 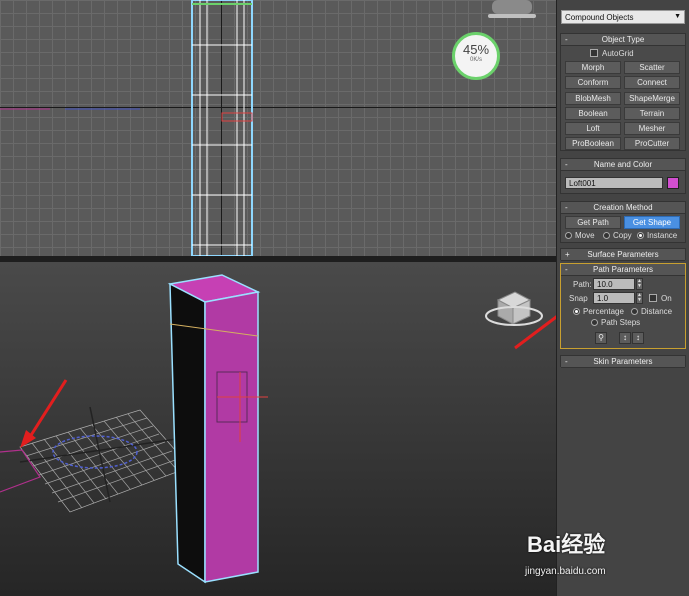 What do you see at coordinates (601, 338) in the screenshot?
I see `pick-shape-icon: ⚲` at bounding box center [601, 338].